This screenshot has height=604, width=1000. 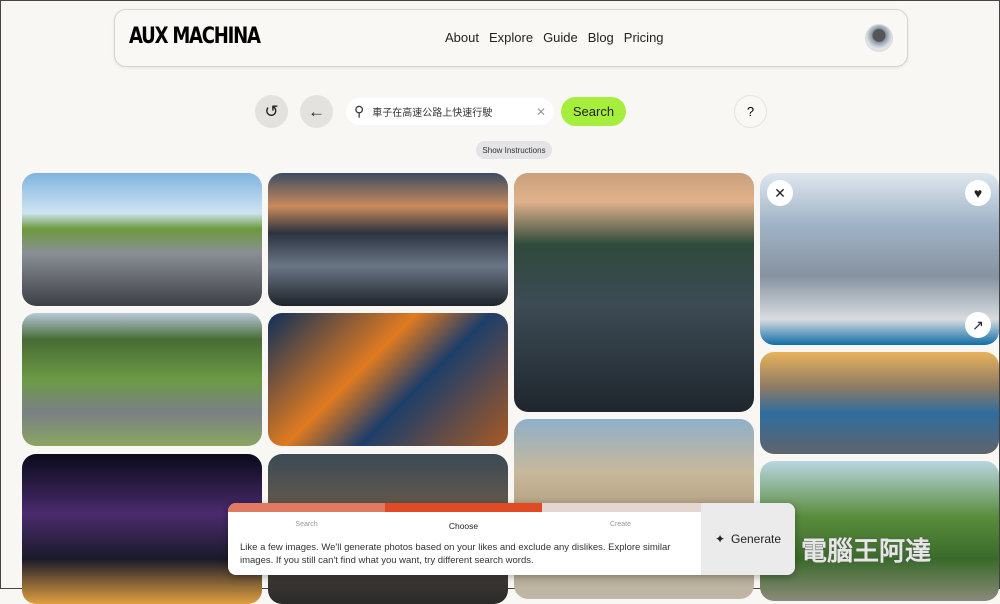 I want to click on step-bar-create, so click(x=621, y=507).